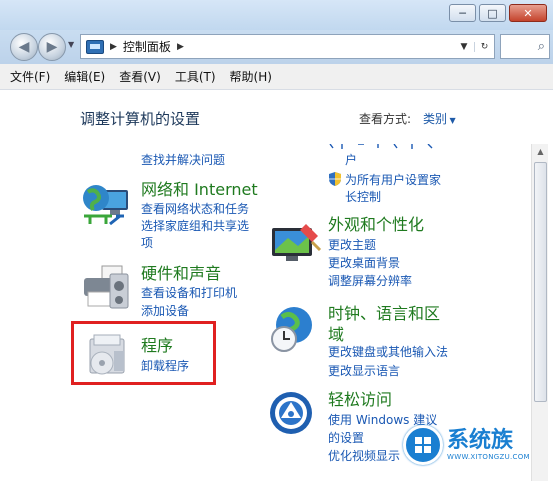 Image resolution: width=553 pixels, height=481 pixels. I want to click on page-title: 调整计算机的设置, so click(140, 119).